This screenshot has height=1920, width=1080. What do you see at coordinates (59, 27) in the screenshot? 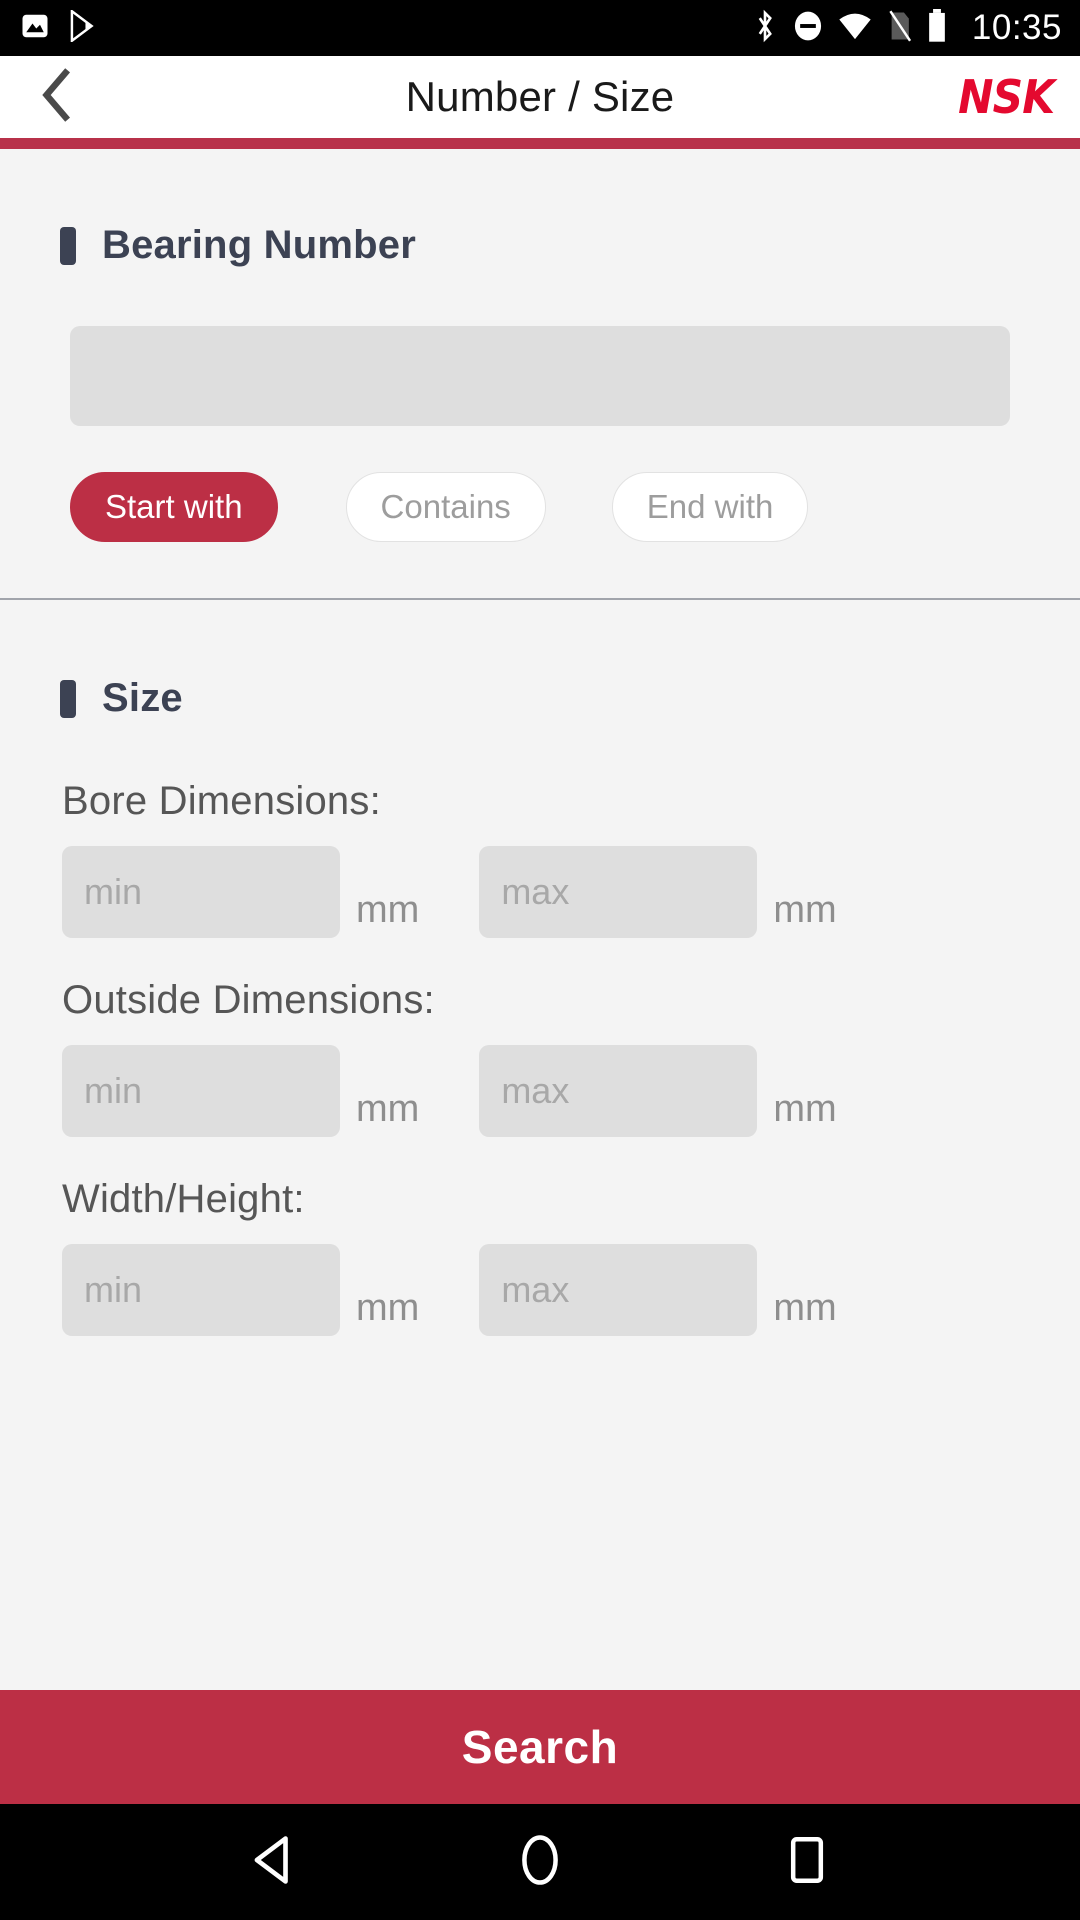
I see `status-bar-left-icons` at bounding box center [59, 27].